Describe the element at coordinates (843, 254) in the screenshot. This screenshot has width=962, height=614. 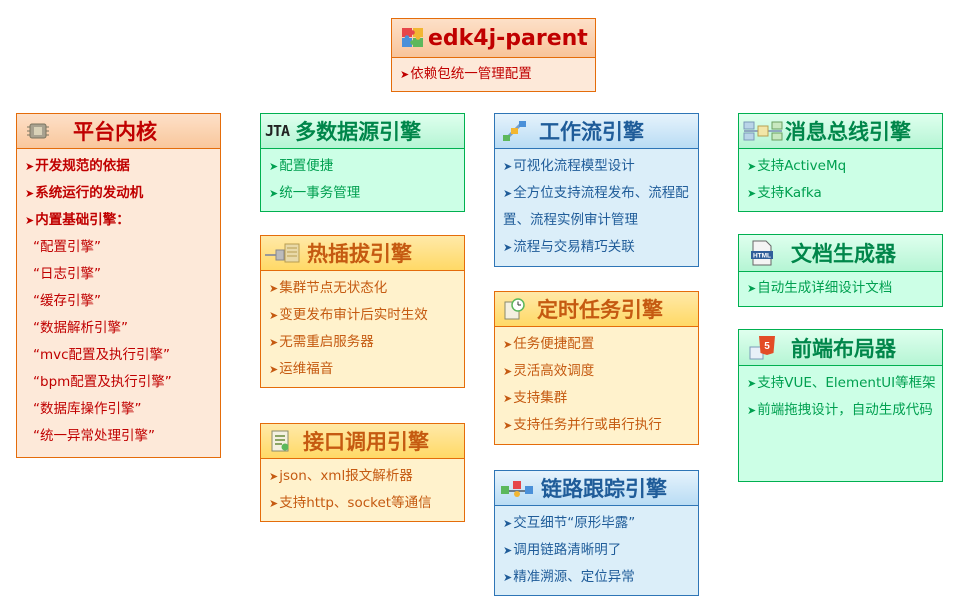
I see `doc-title: 文档生成器` at that location.